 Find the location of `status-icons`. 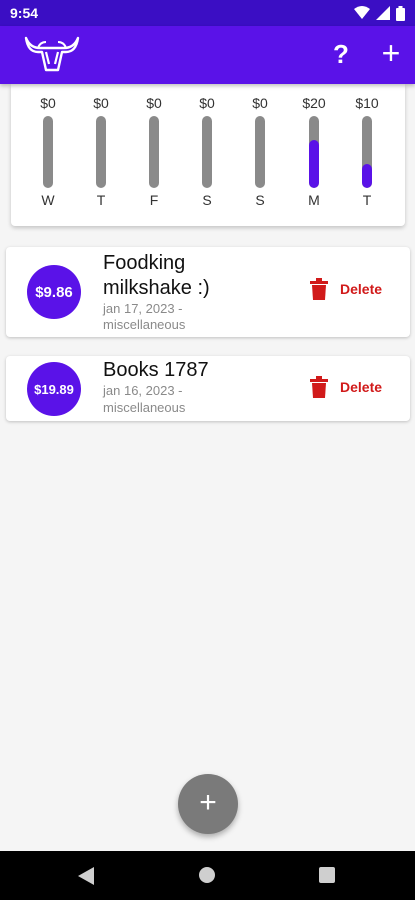

status-icons is located at coordinates (379, 13).